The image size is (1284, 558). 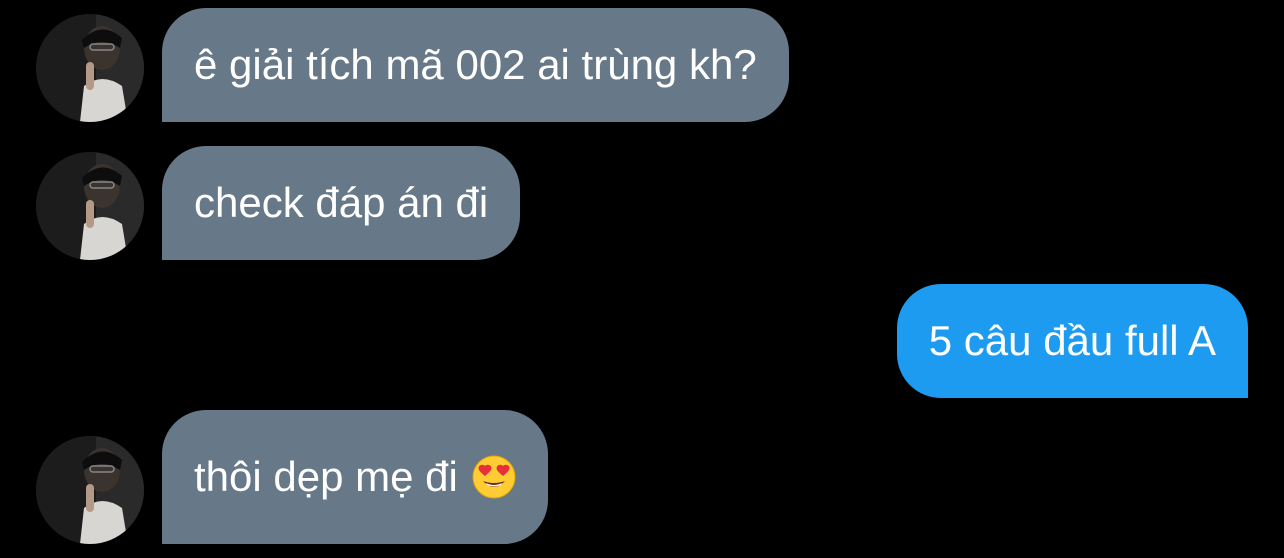 I want to click on message-text: check đáp án đi, so click(x=341, y=202).